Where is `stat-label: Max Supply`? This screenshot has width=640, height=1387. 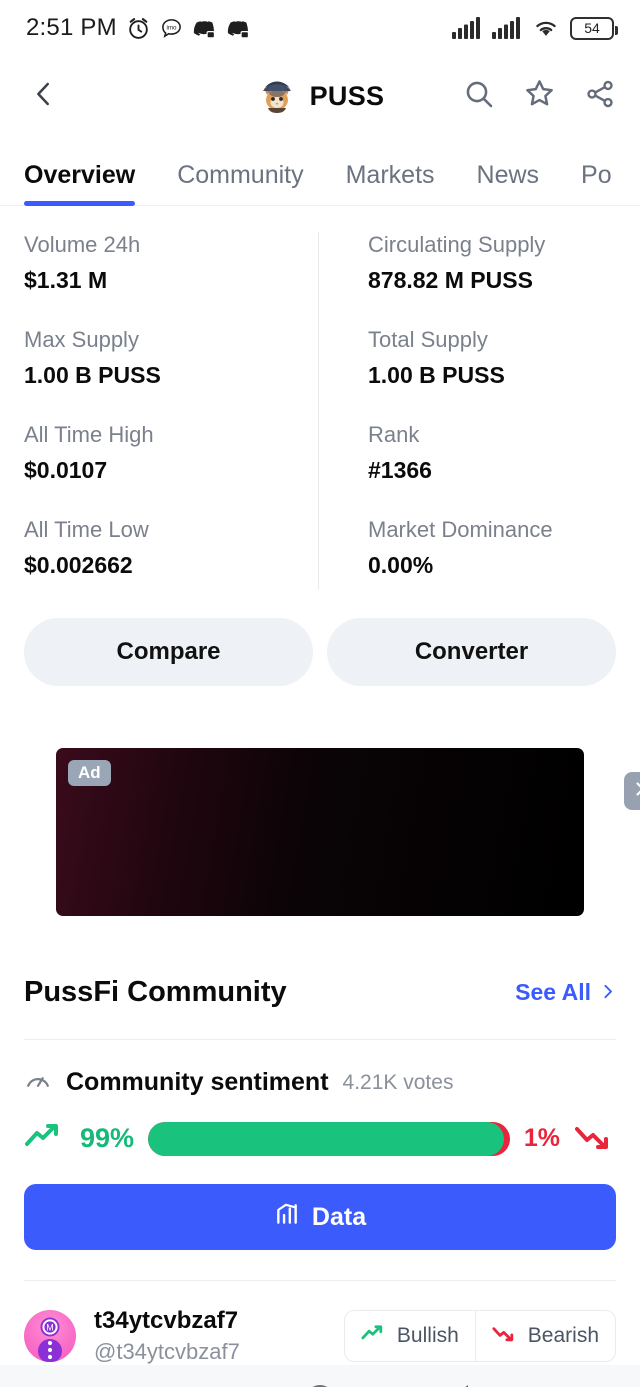
stat-label: Max Supply is located at coordinates (81, 339).